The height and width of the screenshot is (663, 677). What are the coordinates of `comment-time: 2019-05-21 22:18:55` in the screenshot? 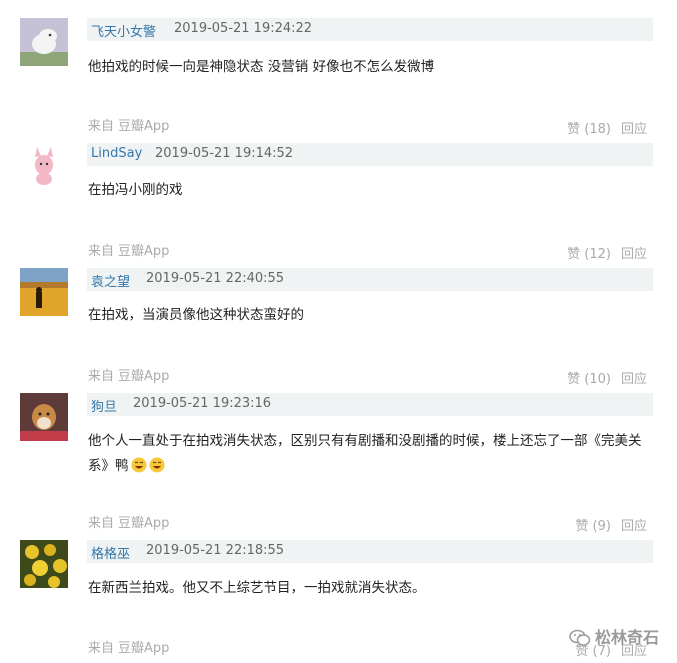 It's located at (215, 550).